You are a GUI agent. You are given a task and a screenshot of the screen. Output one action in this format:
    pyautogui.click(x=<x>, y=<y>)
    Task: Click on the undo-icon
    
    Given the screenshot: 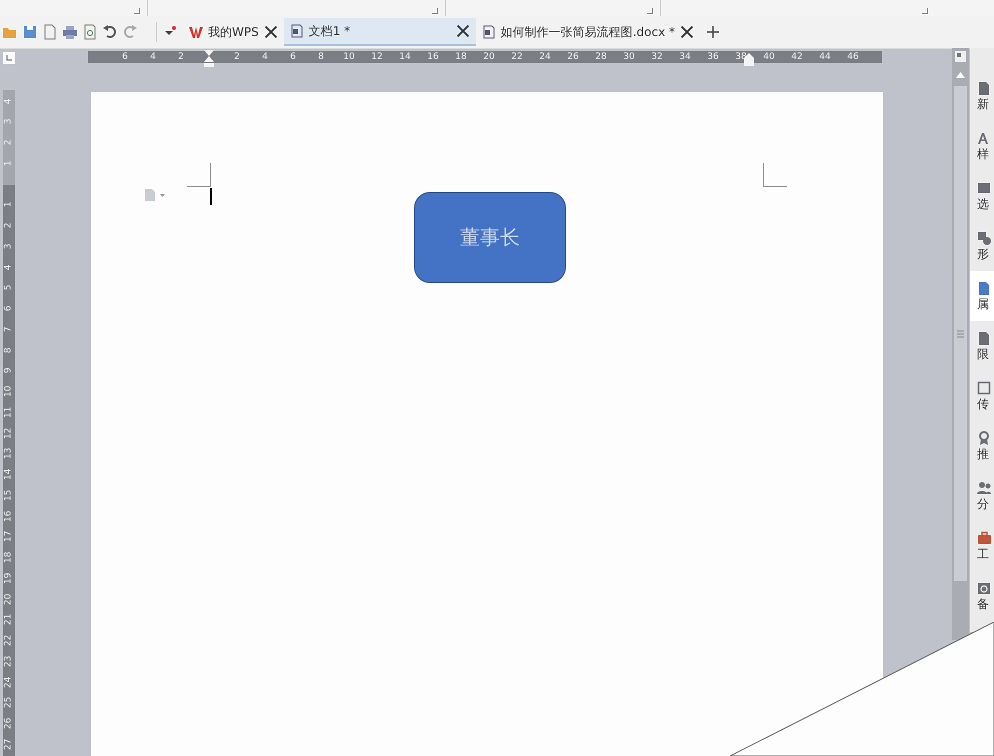 What is the action you would take?
    pyautogui.click(x=110, y=32)
    